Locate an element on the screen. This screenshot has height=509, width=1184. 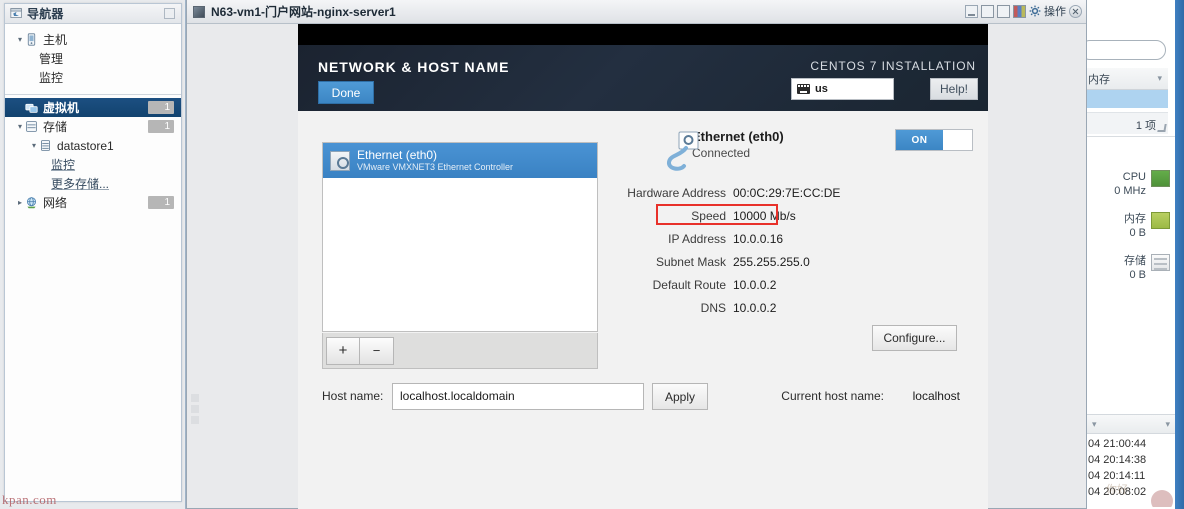
navigator-header: 导航器 is located at coordinates (93, 14).